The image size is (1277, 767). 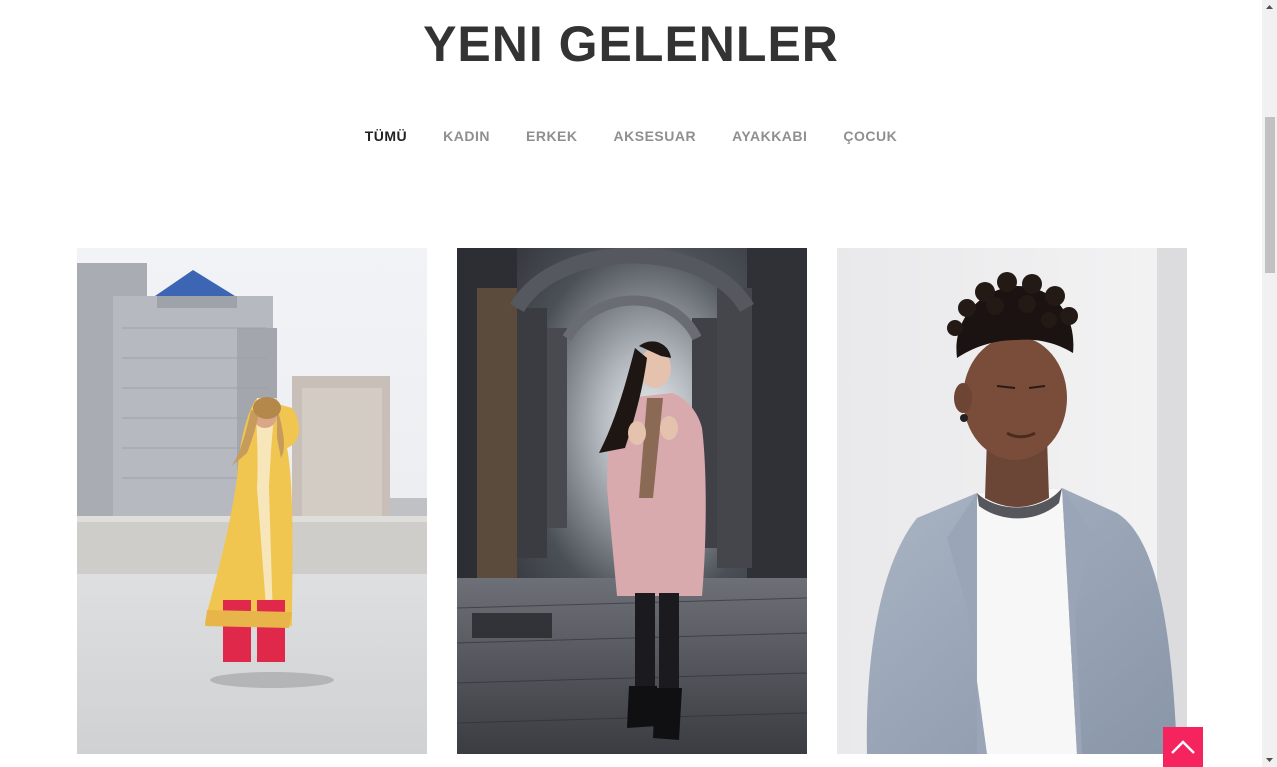 I want to click on scrollbar-thumb, so click(x=1270, y=195).